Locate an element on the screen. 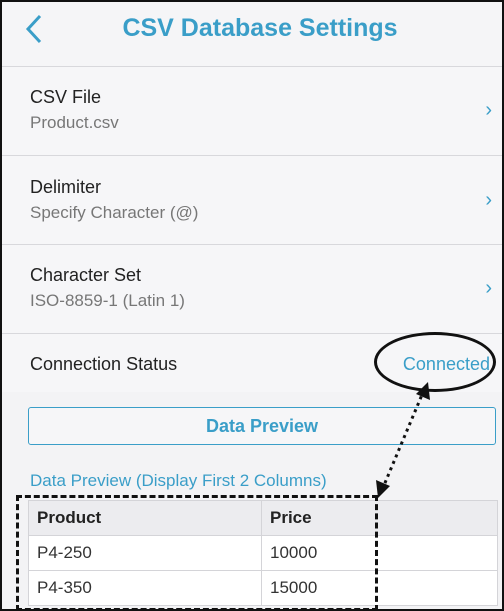  data-preview-caption: Data Preview (Display First 2 Columns) is located at coordinates (178, 480).